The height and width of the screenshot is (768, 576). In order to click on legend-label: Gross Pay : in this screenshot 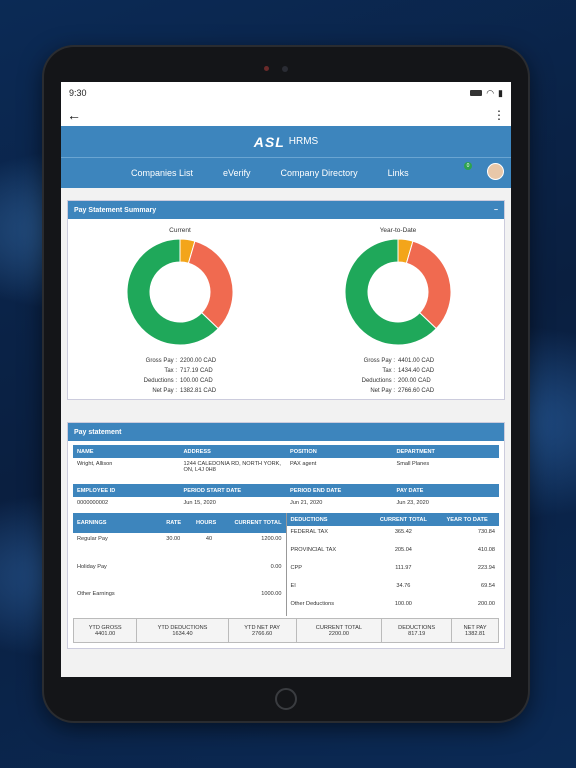, I will do `click(161, 361)`.